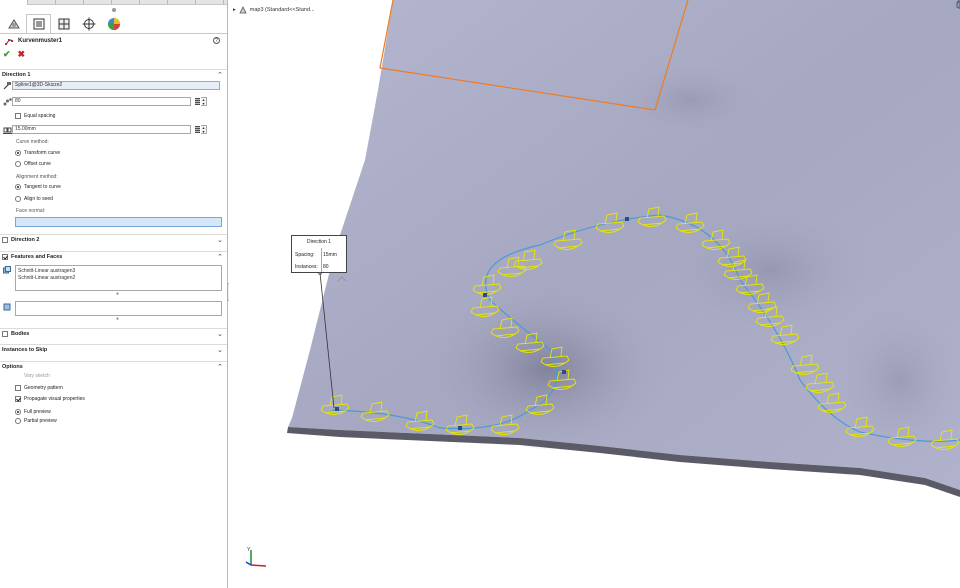 The height and width of the screenshot is (588, 960). I want to click on partial-preview-label: Partial preview, so click(40, 421).